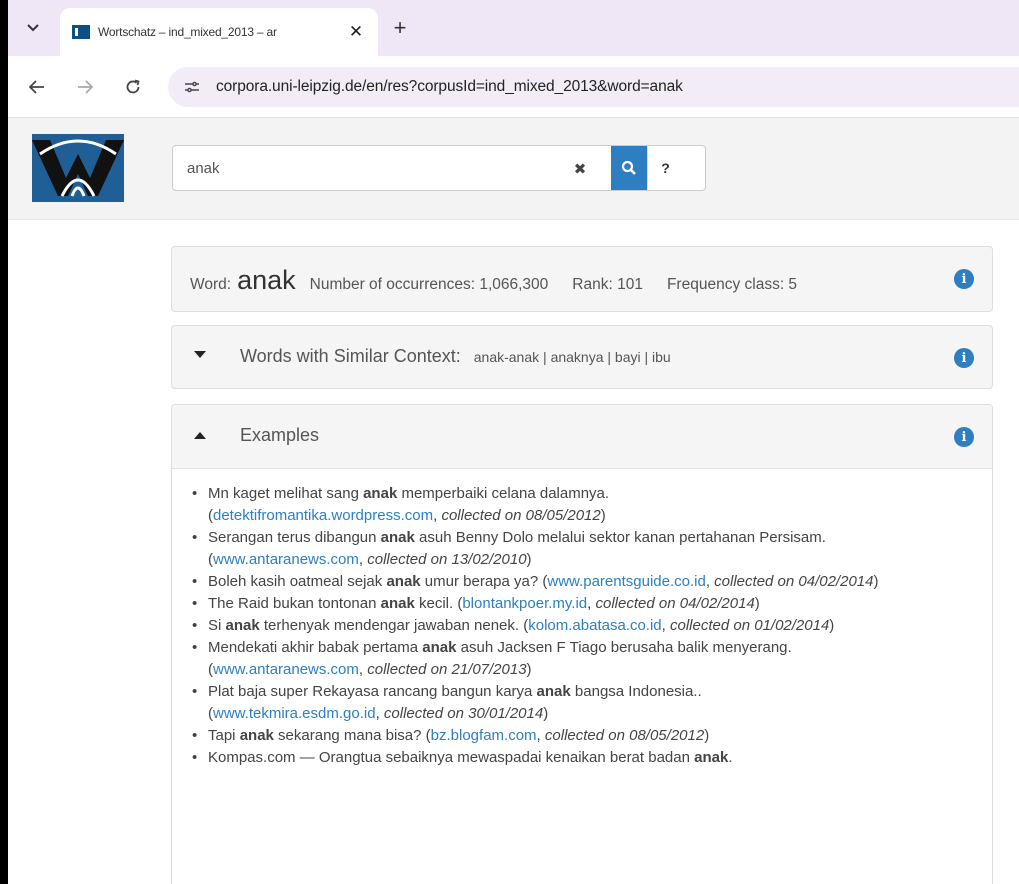 This screenshot has height=884, width=1019. Describe the element at coordinates (484, 735) in the screenshot. I see `source-link: bz.blogfam.com` at that location.